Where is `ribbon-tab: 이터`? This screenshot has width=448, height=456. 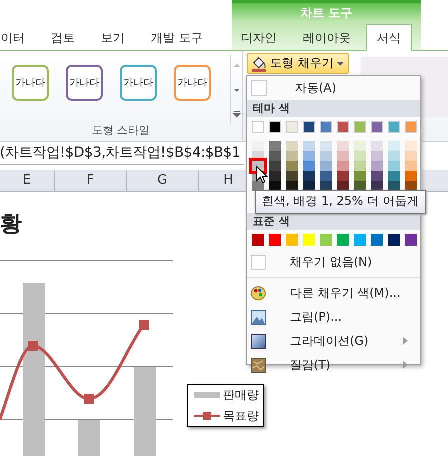 ribbon-tab: 이터 is located at coordinates (18, 37).